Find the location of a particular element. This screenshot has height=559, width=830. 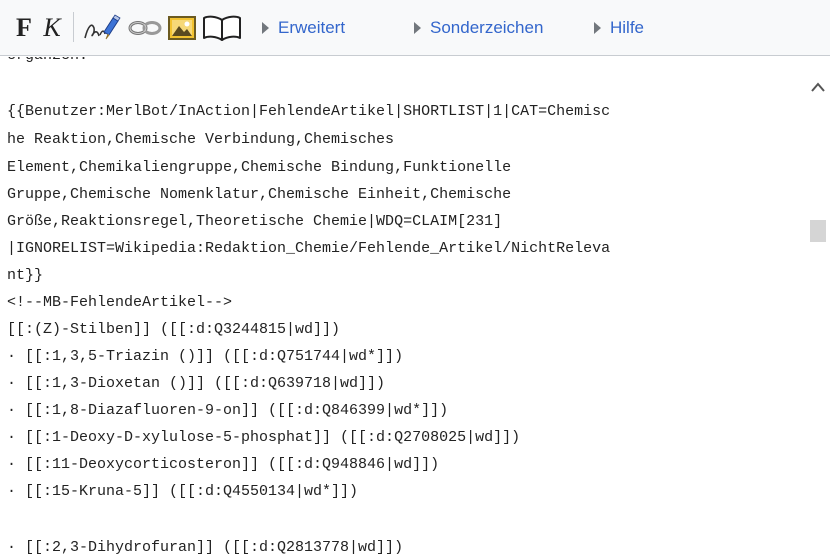

signature-icon is located at coordinates (102, 27).